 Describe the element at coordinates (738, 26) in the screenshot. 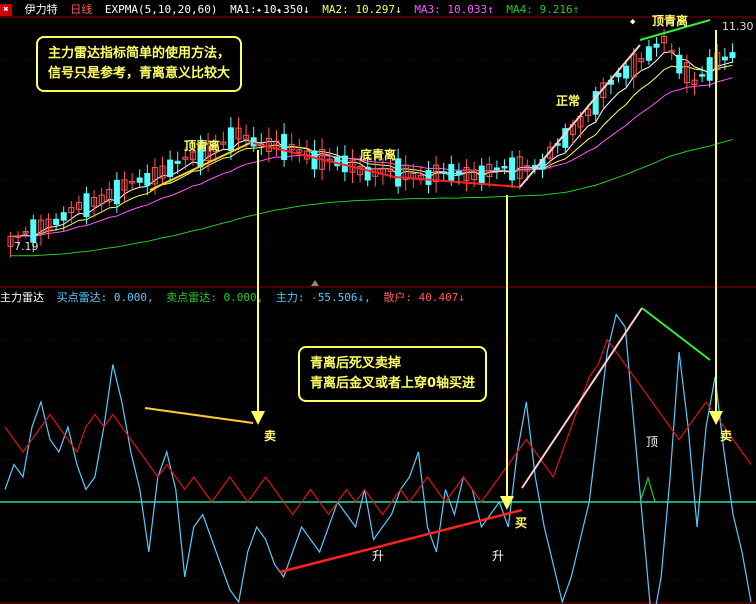

I see `price-high-label: 11.30` at that location.